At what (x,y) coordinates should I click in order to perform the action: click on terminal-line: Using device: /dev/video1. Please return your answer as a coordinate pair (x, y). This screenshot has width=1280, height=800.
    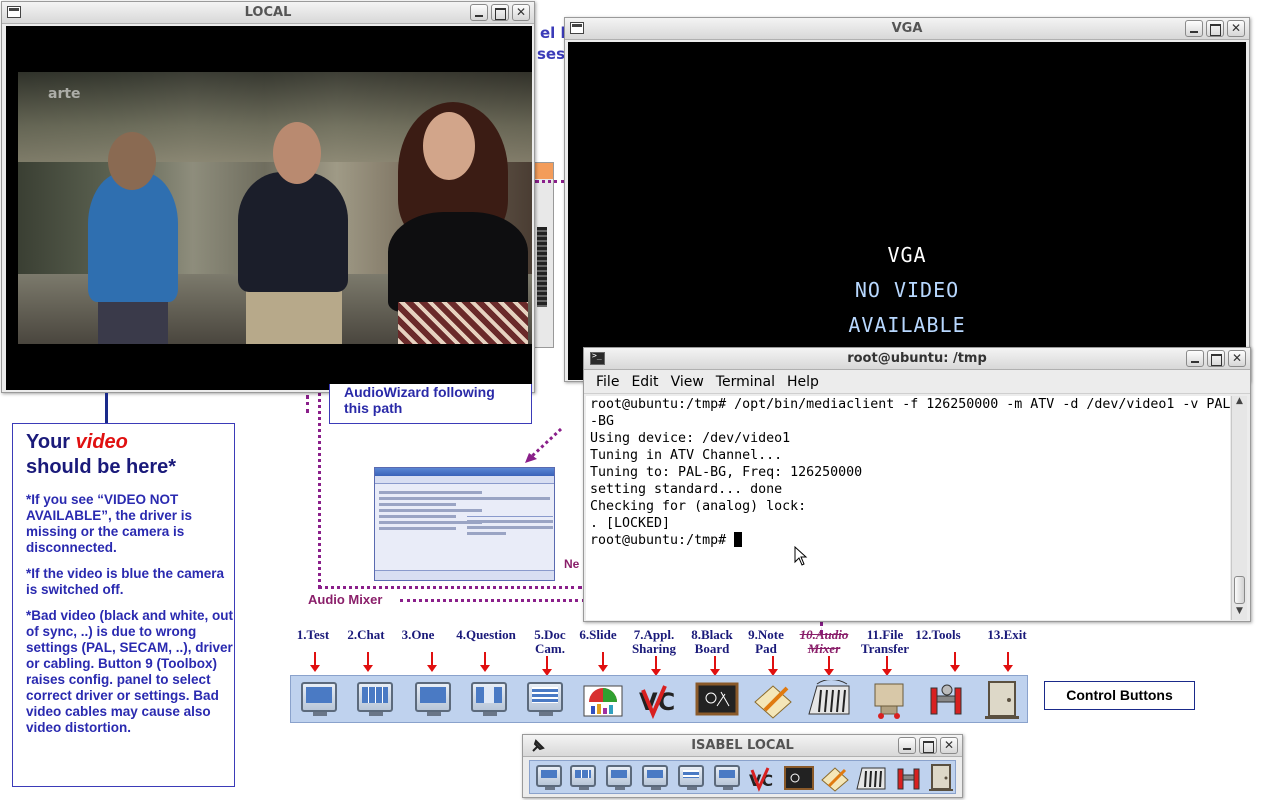
    Looking at the image, I should click on (690, 438).